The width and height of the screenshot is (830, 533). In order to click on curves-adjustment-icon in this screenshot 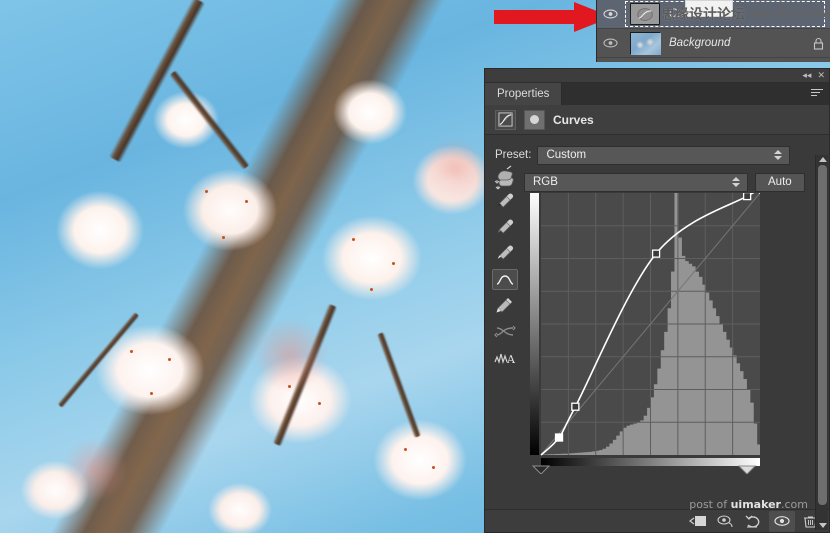, I will do `click(505, 119)`.